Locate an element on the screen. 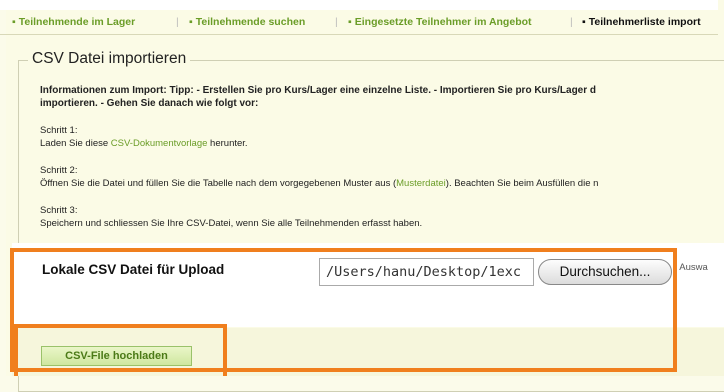 This screenshot has width=724, height=392. trailing-text: r Auswa is located at coordinates (691, 267).